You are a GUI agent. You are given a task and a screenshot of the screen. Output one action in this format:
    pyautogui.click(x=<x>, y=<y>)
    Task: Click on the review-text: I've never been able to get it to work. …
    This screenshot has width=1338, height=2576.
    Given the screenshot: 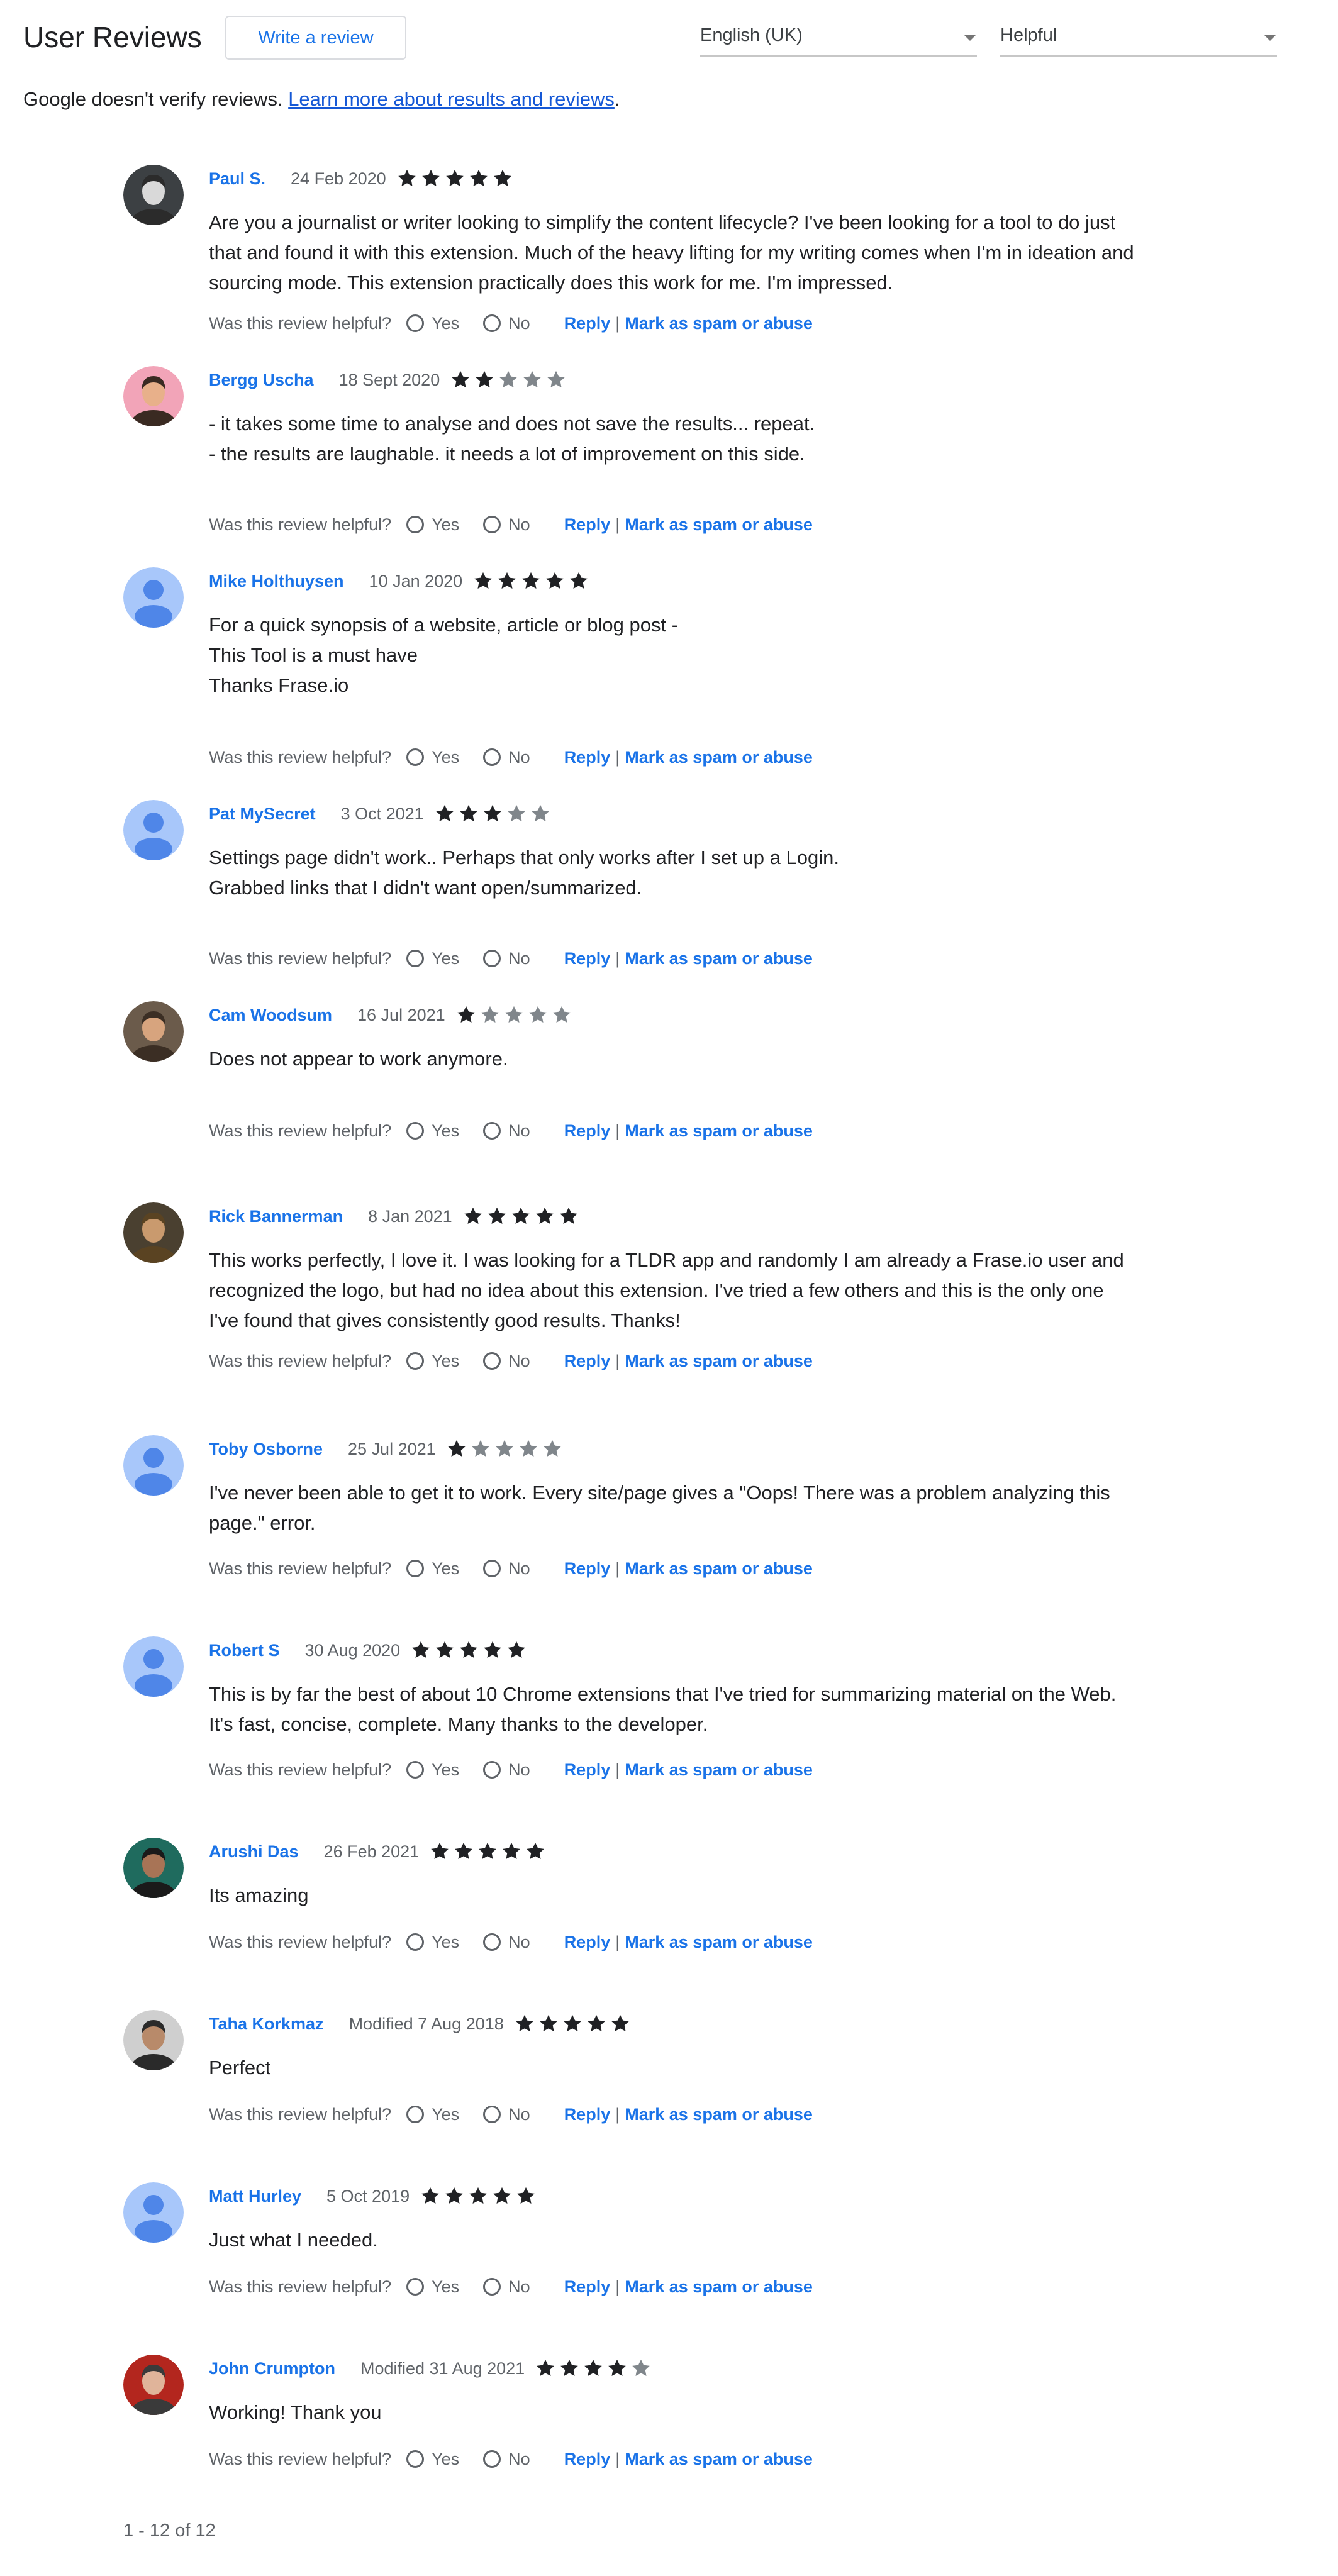 What is the action you would take?
    pyautogui.click(x=660, y=1508)
    